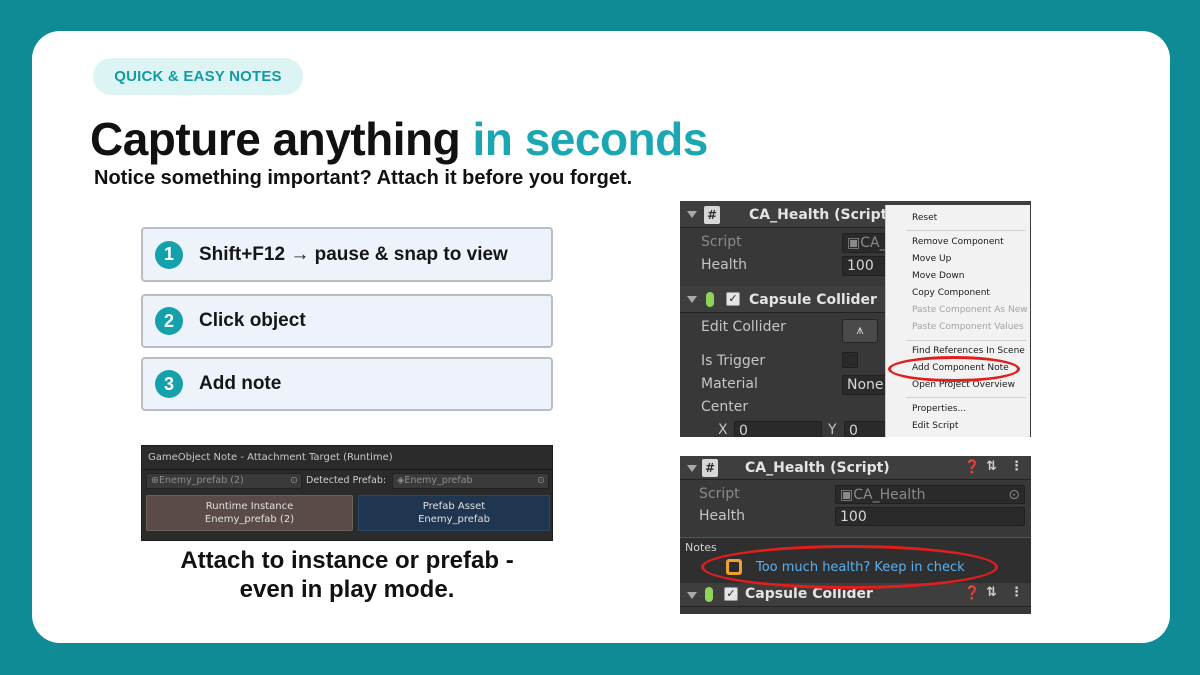 Image resolution: width=1200 pixels, height=675 pixels. Describe the element at coordinates (346, 480) in the screenshot. I see `detected-prefab-label: Detected Prefab:` at that location.